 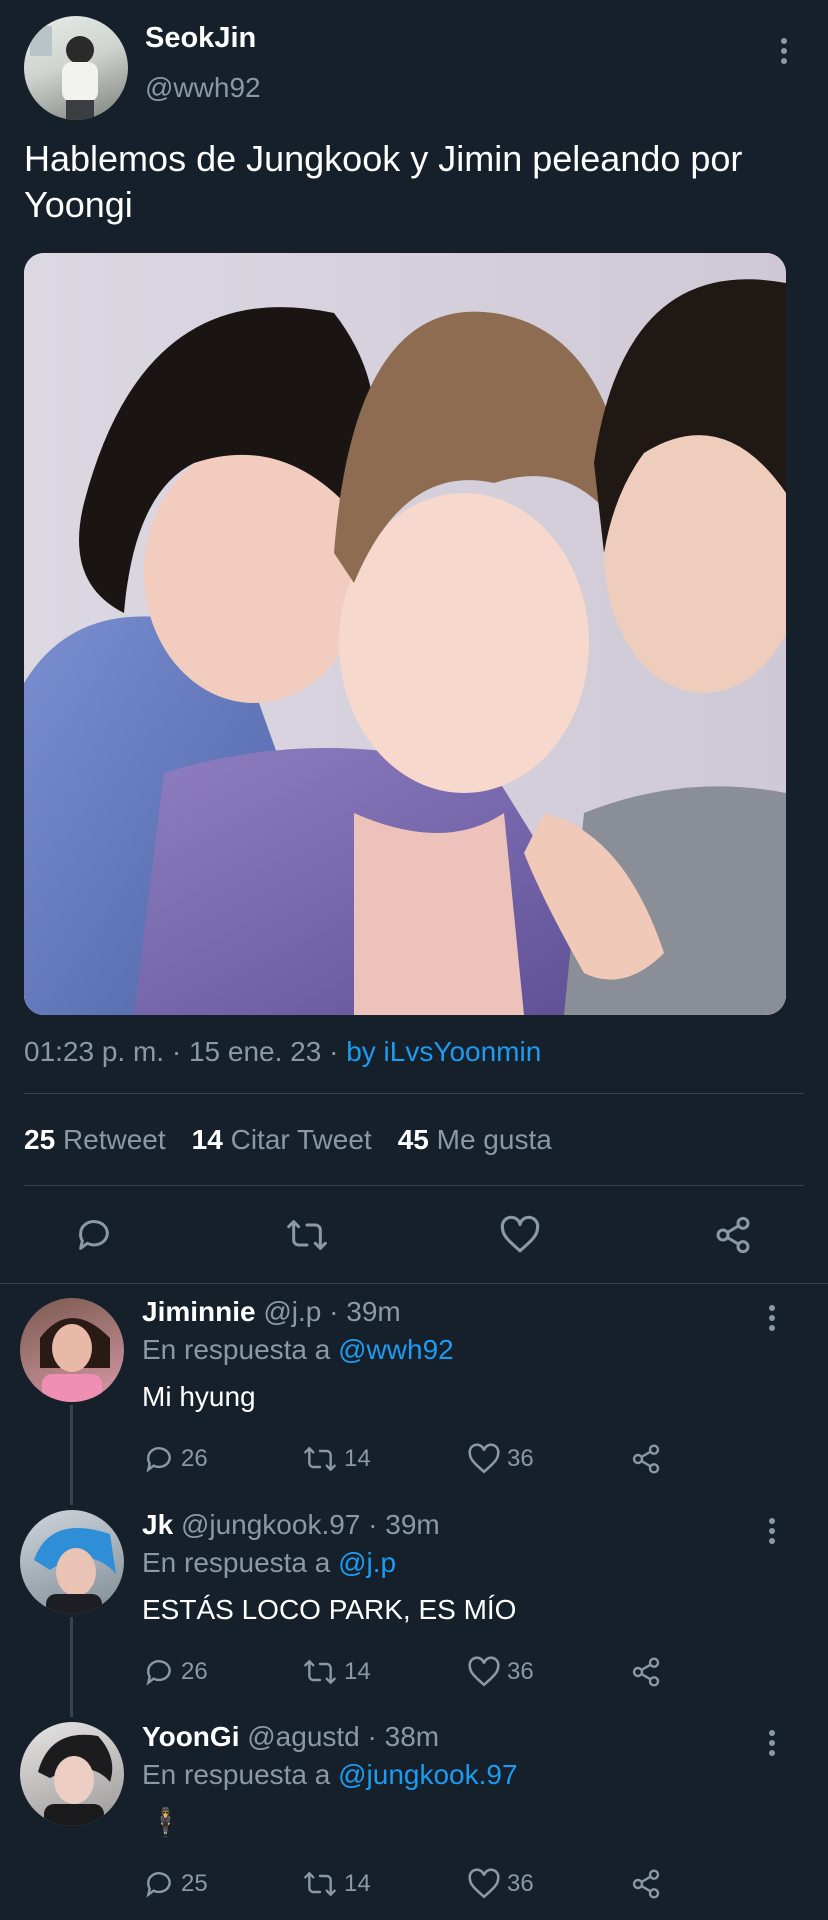 What do you see at coordinates (520, 1458) in the screenshot?
I see `reply-like-count-1: 36` at bounding box center [520, 1458].